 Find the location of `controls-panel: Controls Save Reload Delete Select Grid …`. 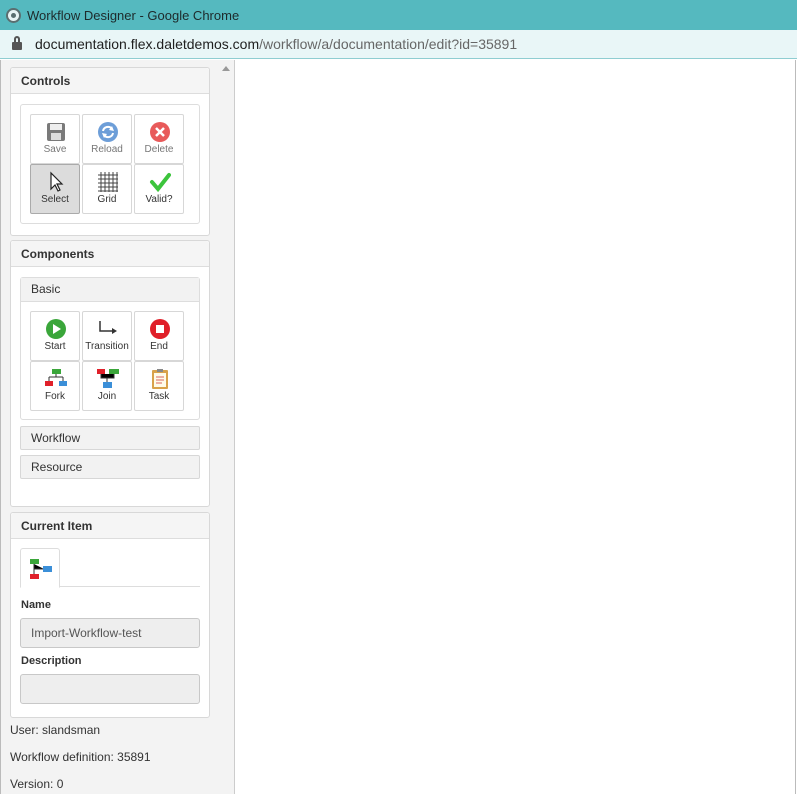

controls-panel: Controls Save Reload Delete Select Grid … is located at coordinates (110, 151).